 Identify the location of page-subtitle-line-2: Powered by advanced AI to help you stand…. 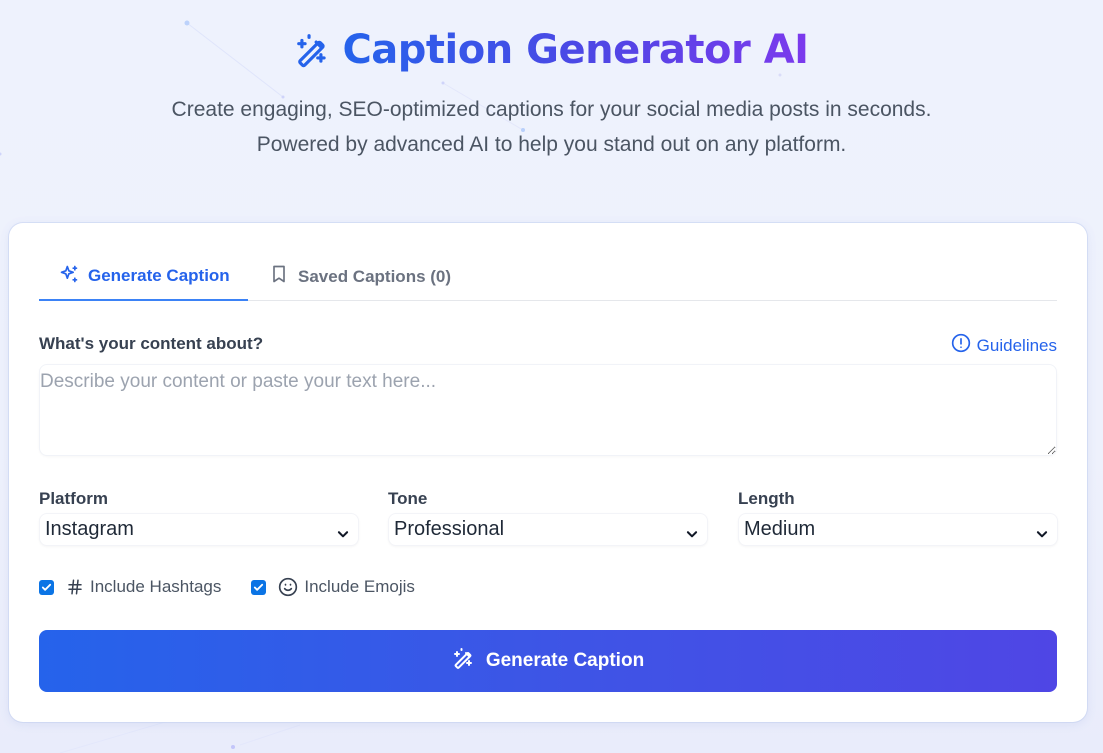
(551, 144).